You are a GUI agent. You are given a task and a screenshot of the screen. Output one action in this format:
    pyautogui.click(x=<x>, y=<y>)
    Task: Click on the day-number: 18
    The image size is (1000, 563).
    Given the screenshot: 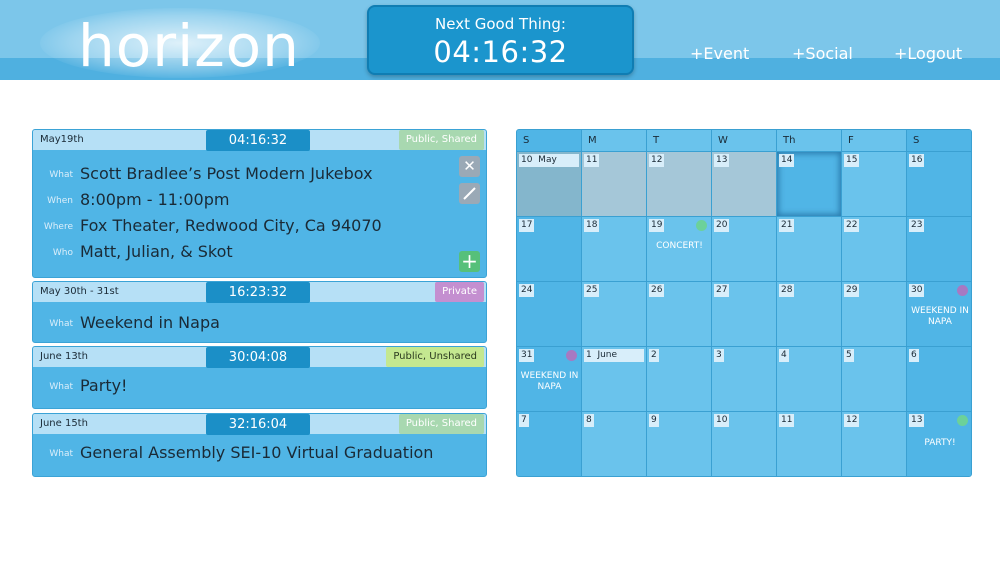 What is the action you would take?
    pyautogui.click(x=592, y=225)
    